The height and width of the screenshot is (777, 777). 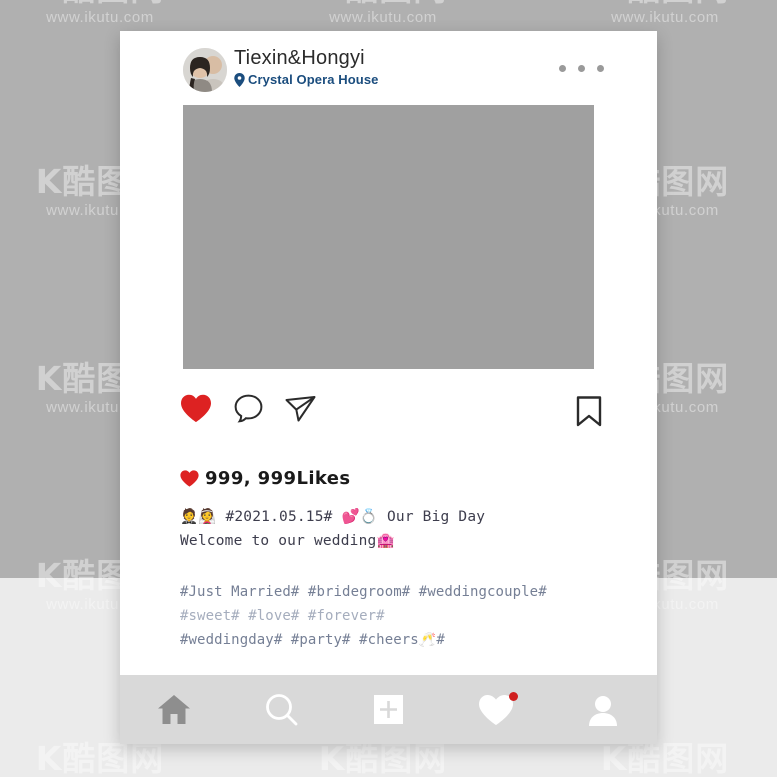 I want to click on nav-item-home, so click(x=174, y=710).